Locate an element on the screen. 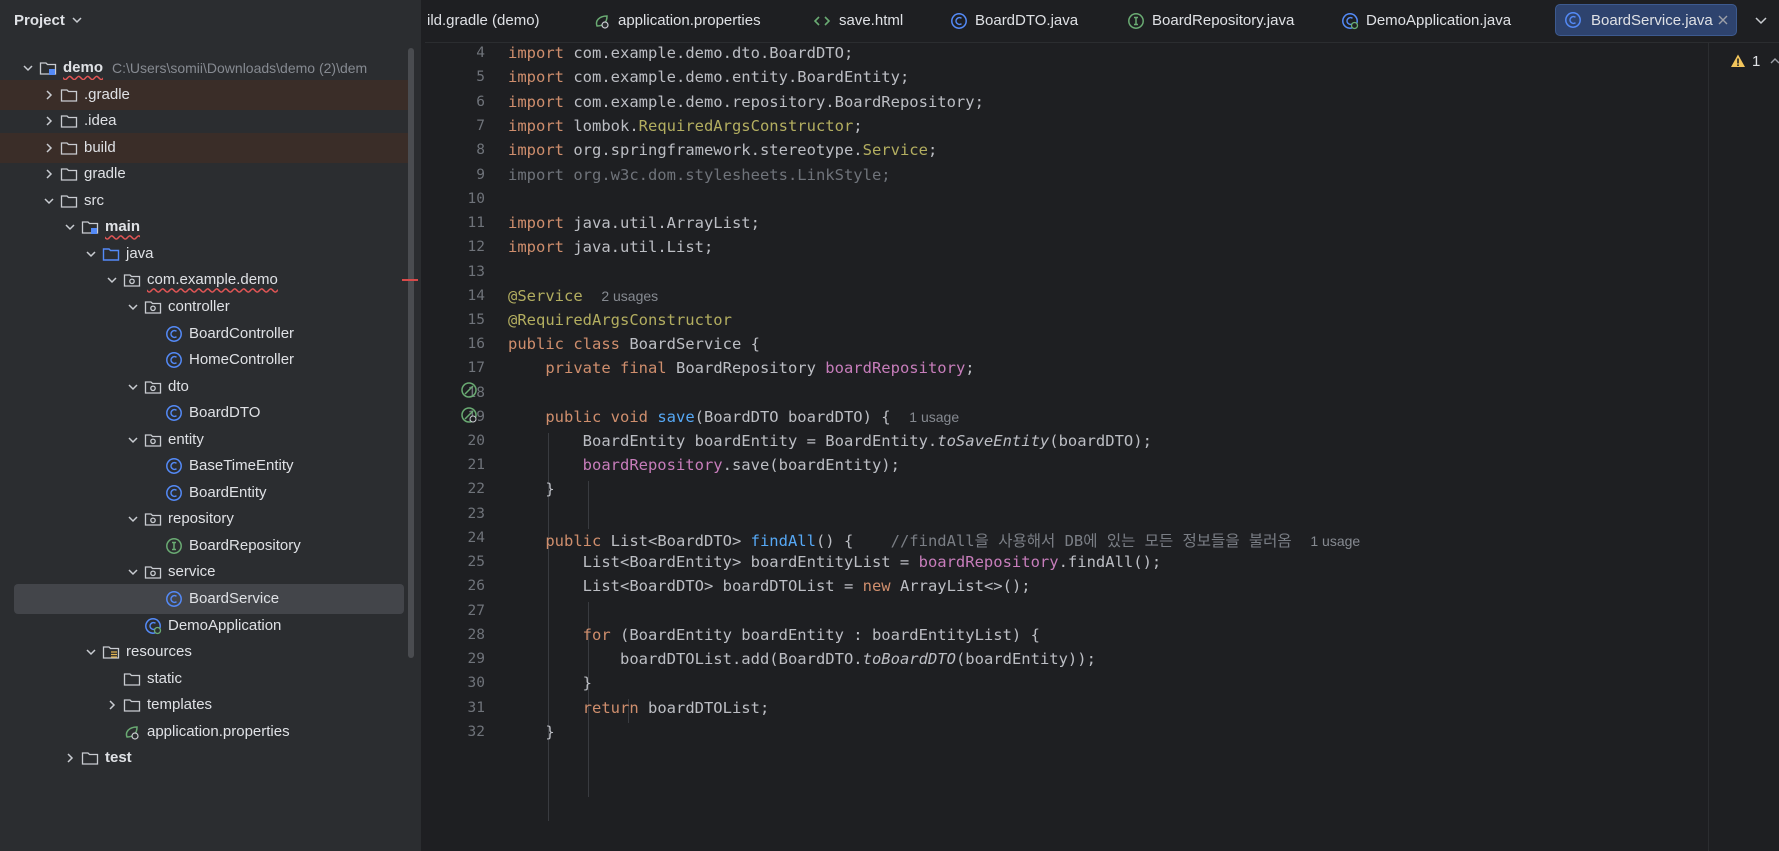  line-number: 27 is located at coordinates (476, 611).